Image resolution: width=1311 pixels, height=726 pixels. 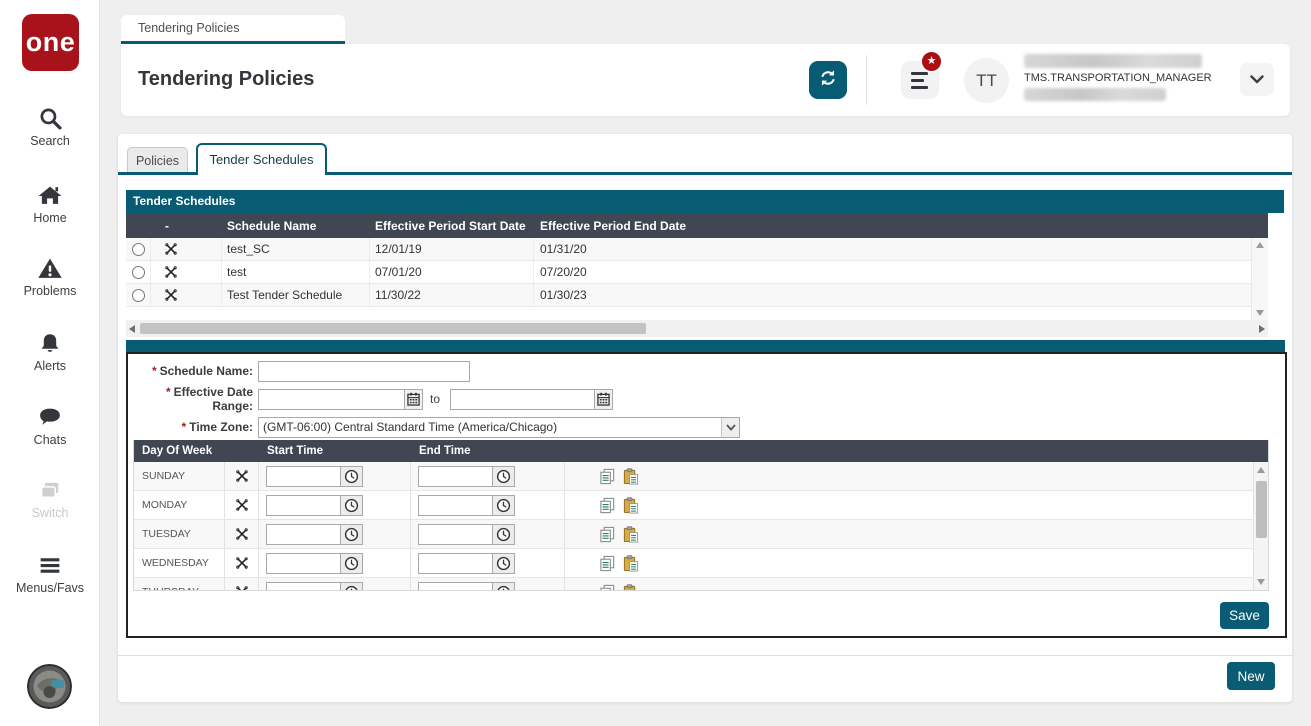 I want to click on schedule-end-cell: 01/31/20, so click(x=563, y=249).